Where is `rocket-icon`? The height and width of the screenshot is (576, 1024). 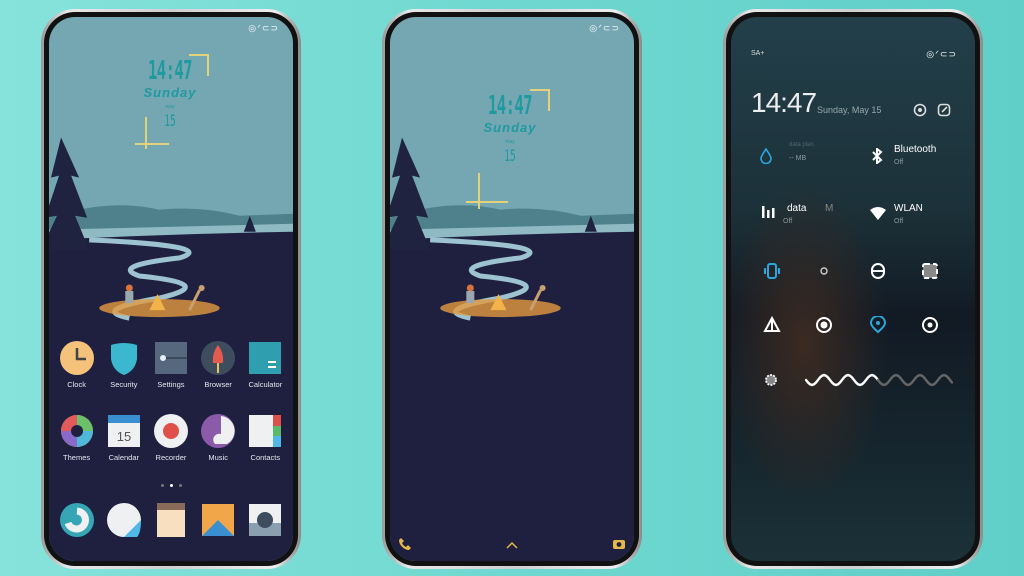 rocket-icon is located at coordinates (218, 358).